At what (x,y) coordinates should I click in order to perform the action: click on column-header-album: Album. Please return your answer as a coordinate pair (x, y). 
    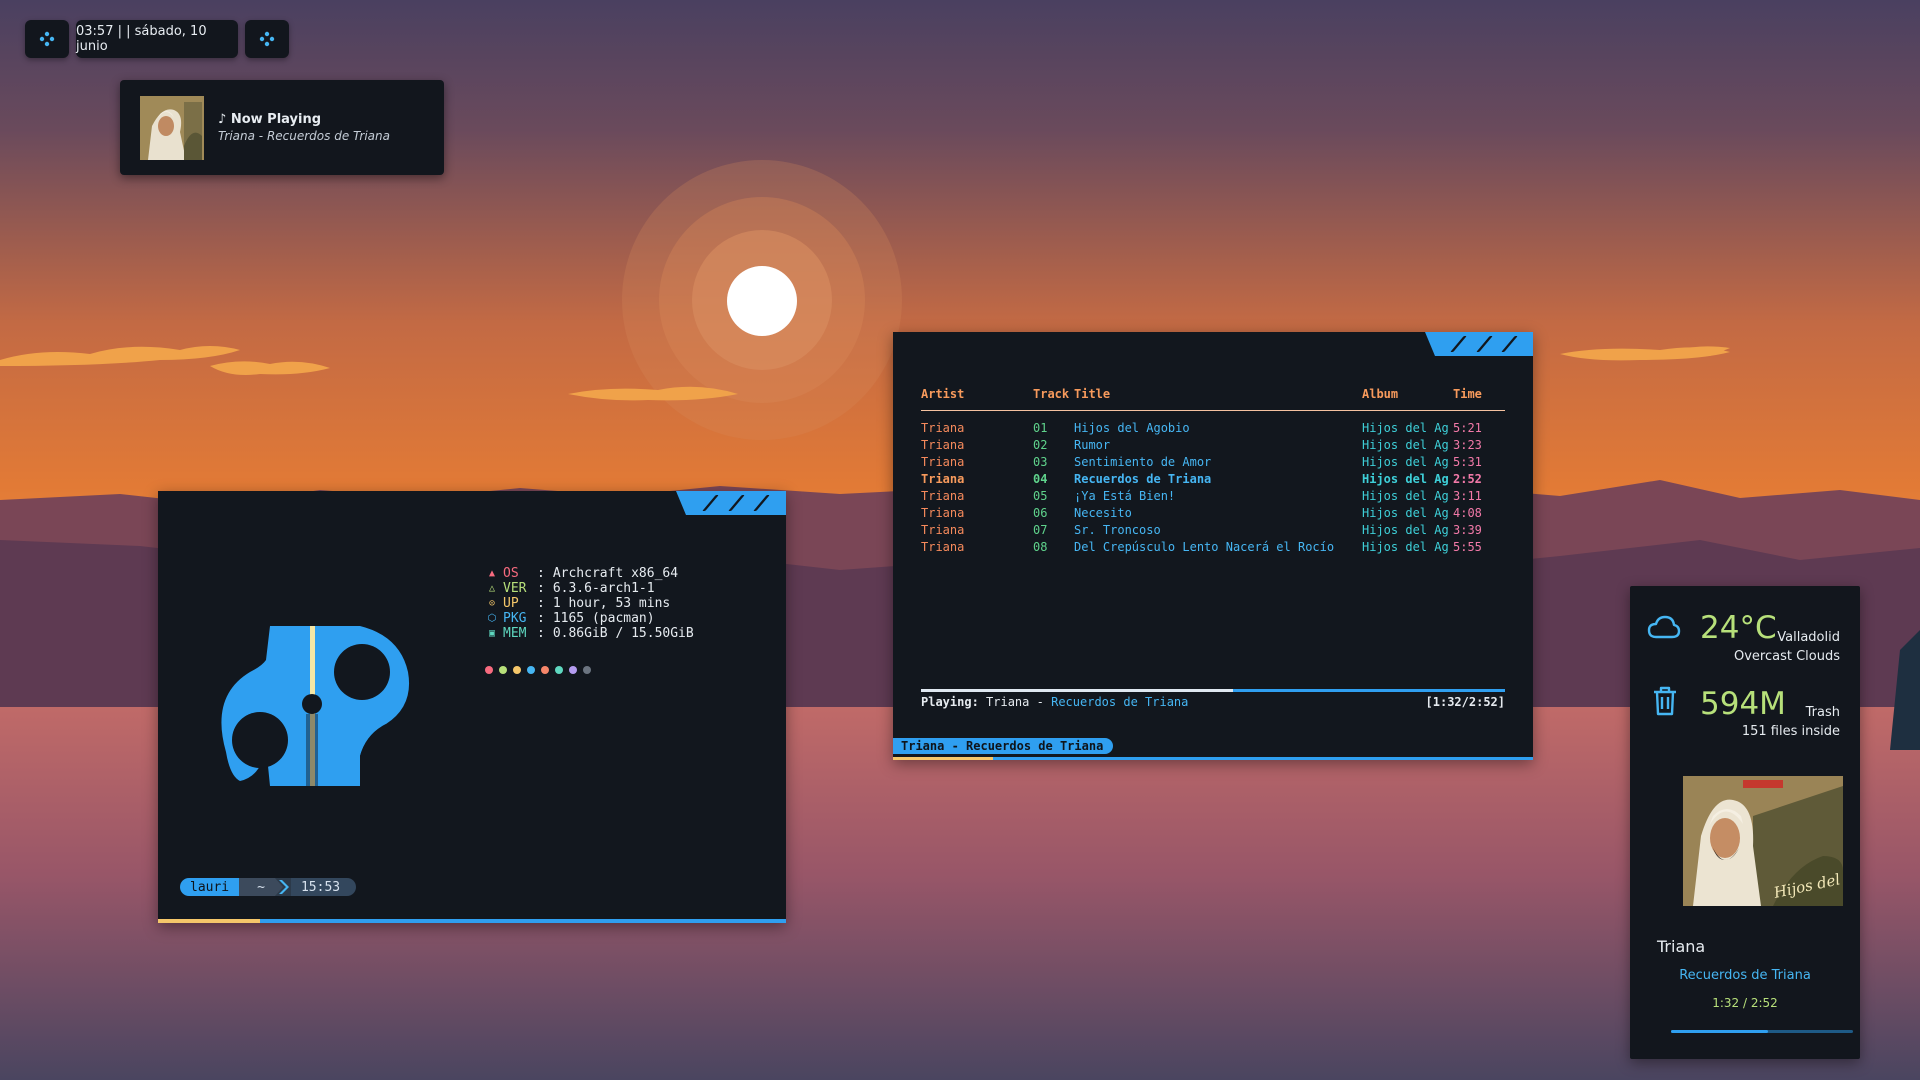
    Looking at the image, I should click on (1380, 394).